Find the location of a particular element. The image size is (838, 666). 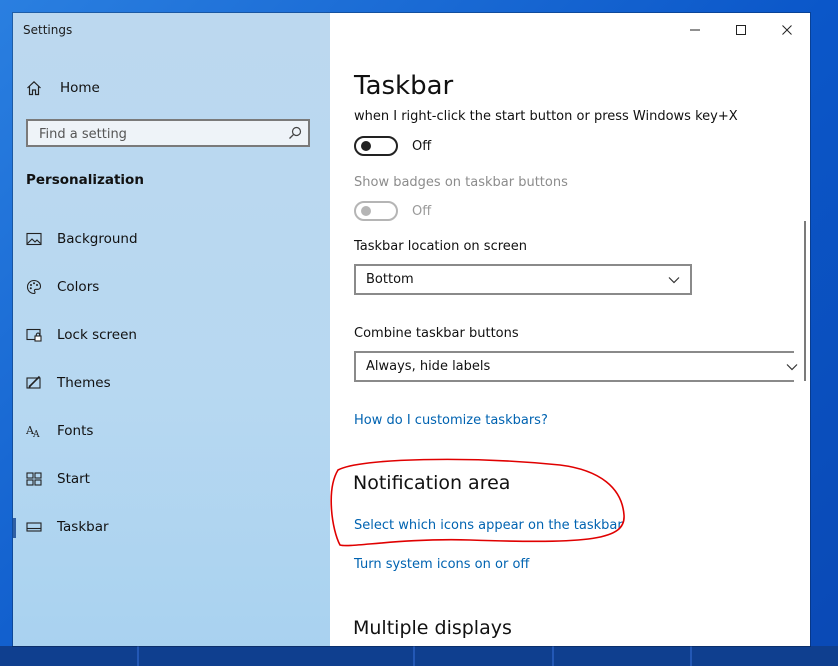

powershell-toggle is located at coordinates (376, 146).